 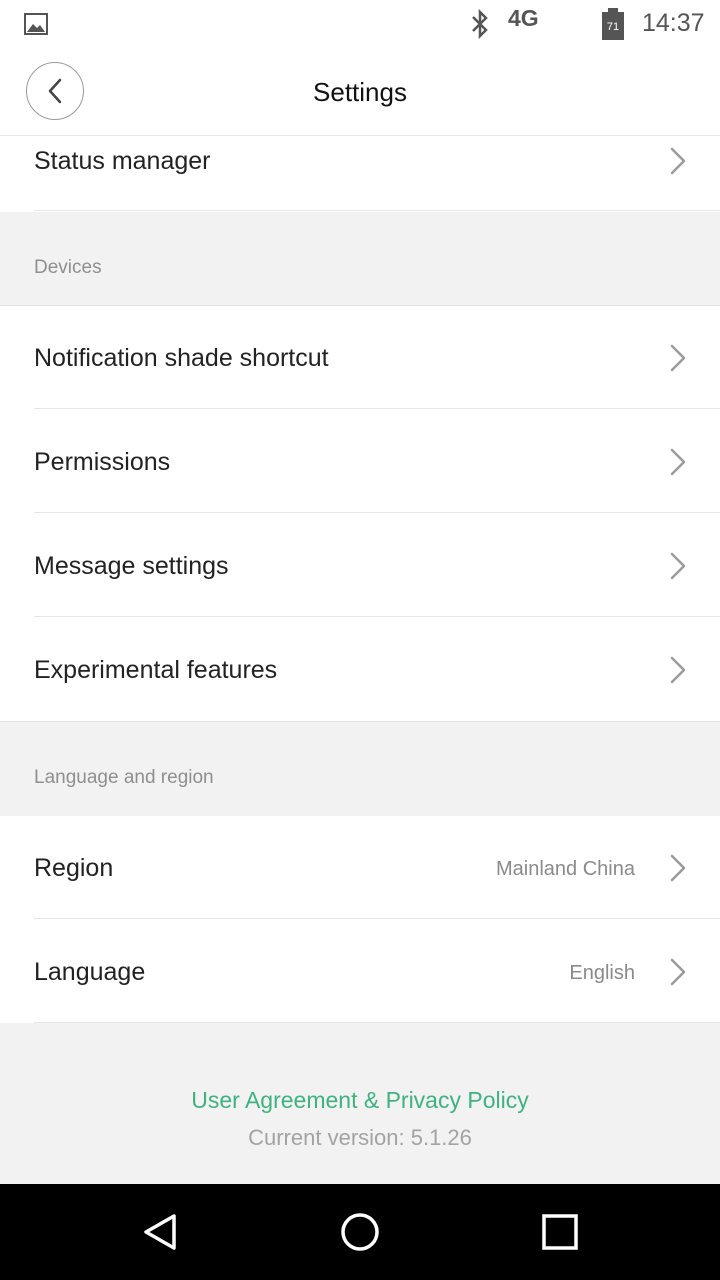 What do you see at coordinates (602, 973) in the screenshot?
I see `row-value: English` at bounding box center [602, 973].